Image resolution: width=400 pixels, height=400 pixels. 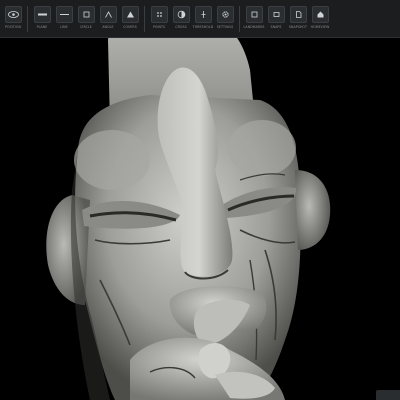 I want to click on tool-circle: CIRCLE, so click(x=86, y=19).